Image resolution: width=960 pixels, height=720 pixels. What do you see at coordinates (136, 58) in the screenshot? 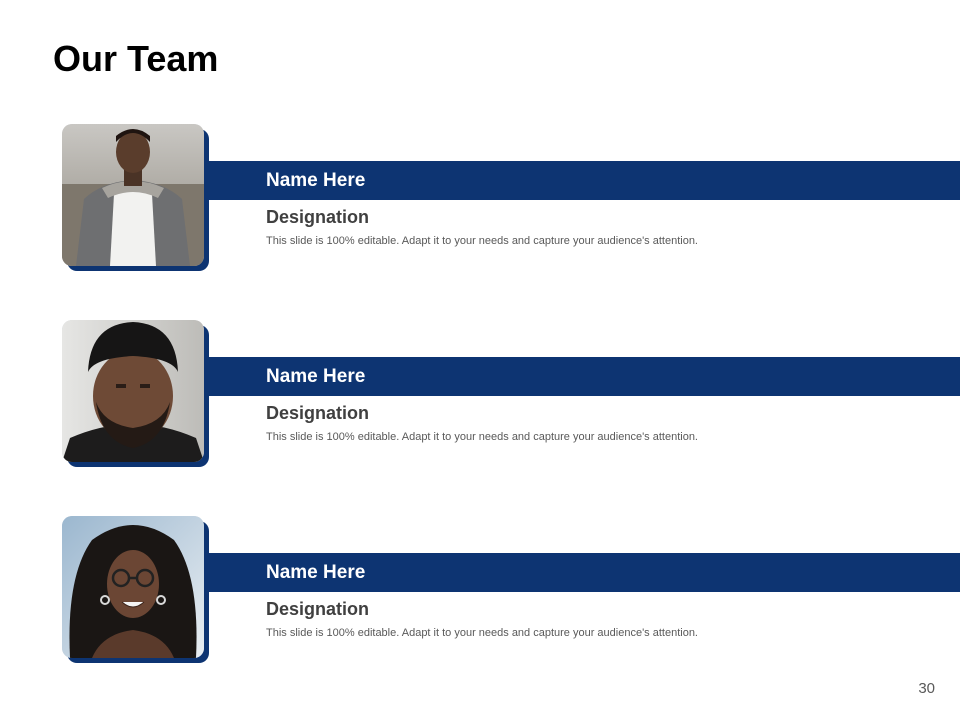
I see `slide-title: Our Team` at bounding box center [136, 58].